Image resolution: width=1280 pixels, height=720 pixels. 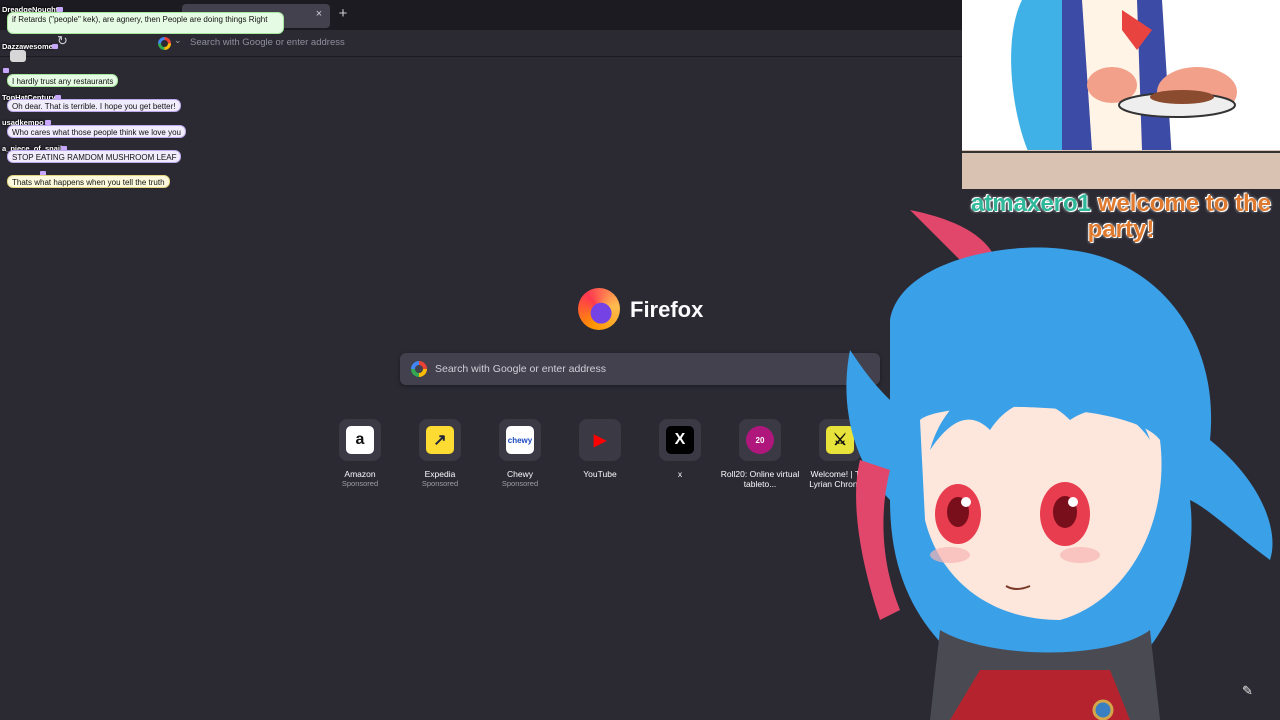 I want to click on top-site-label: Chewy, so click(x=520, y=474).